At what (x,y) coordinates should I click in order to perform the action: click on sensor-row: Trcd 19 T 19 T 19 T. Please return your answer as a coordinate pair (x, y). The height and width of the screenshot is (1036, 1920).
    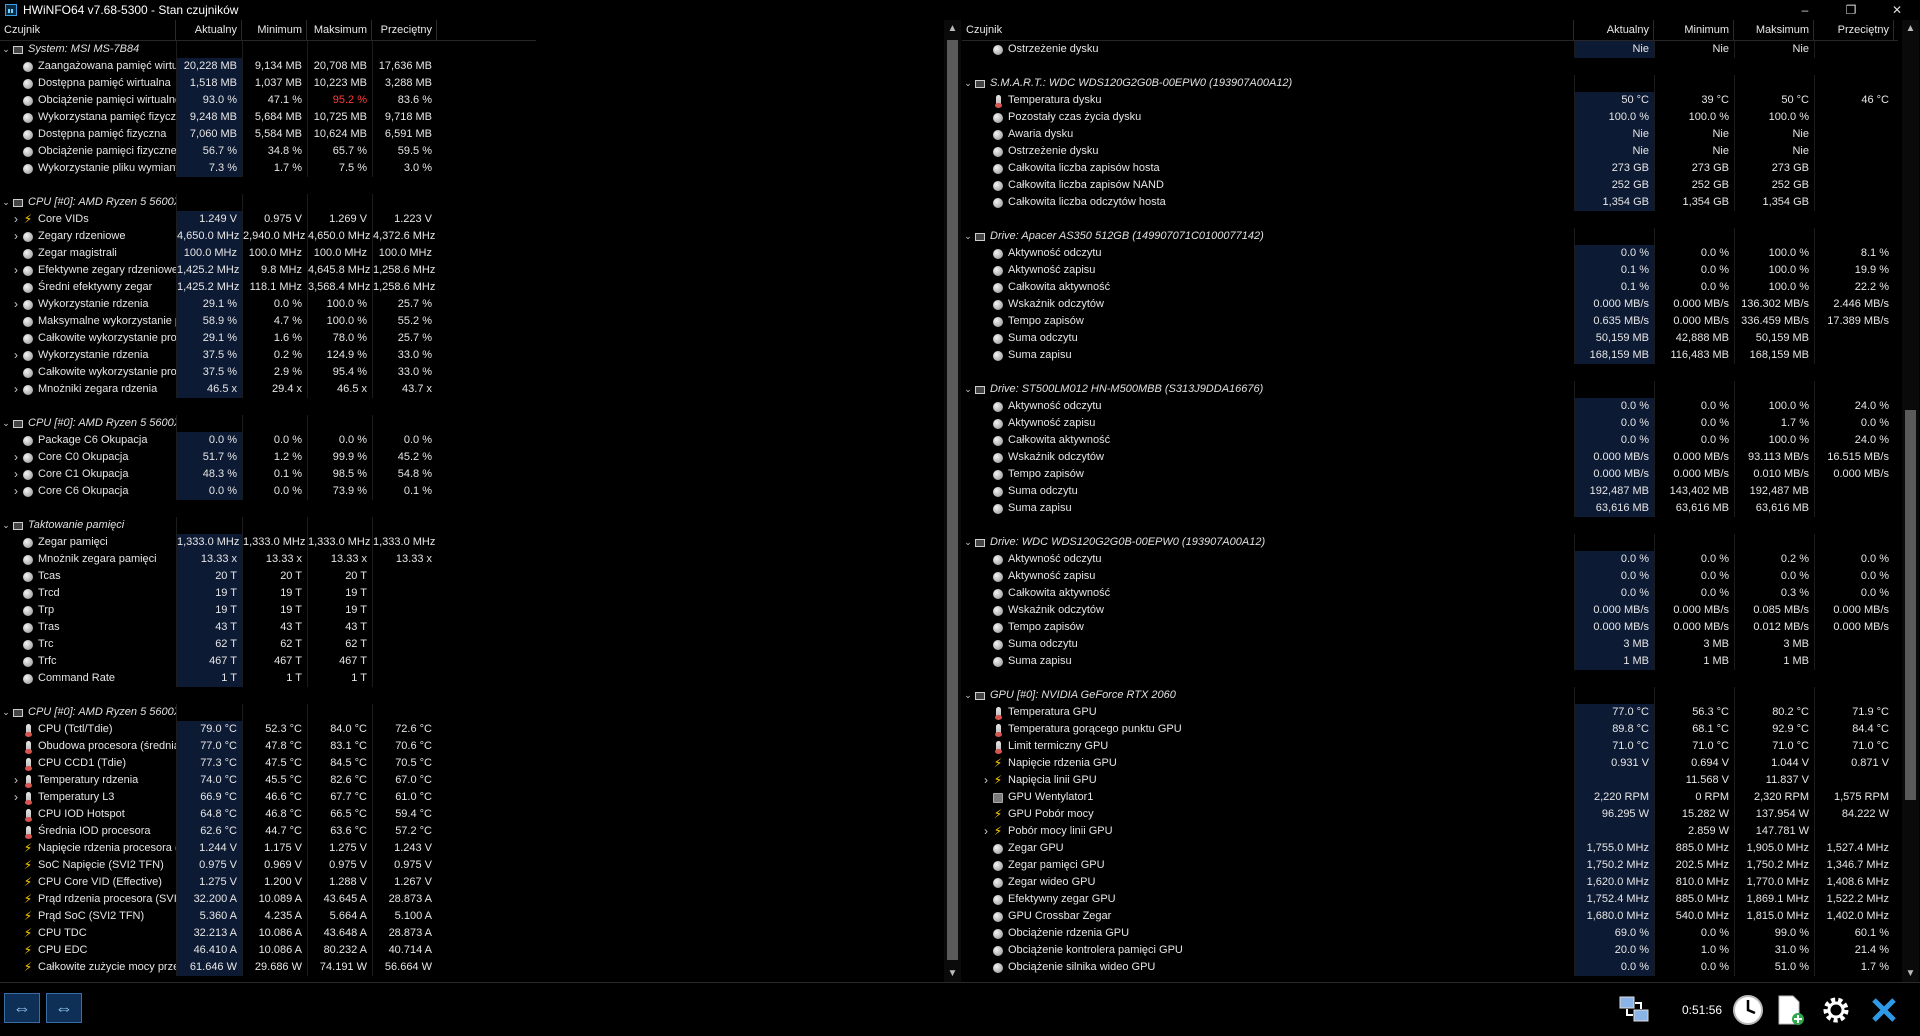
    Looking at the image, I should click on (268, 593).